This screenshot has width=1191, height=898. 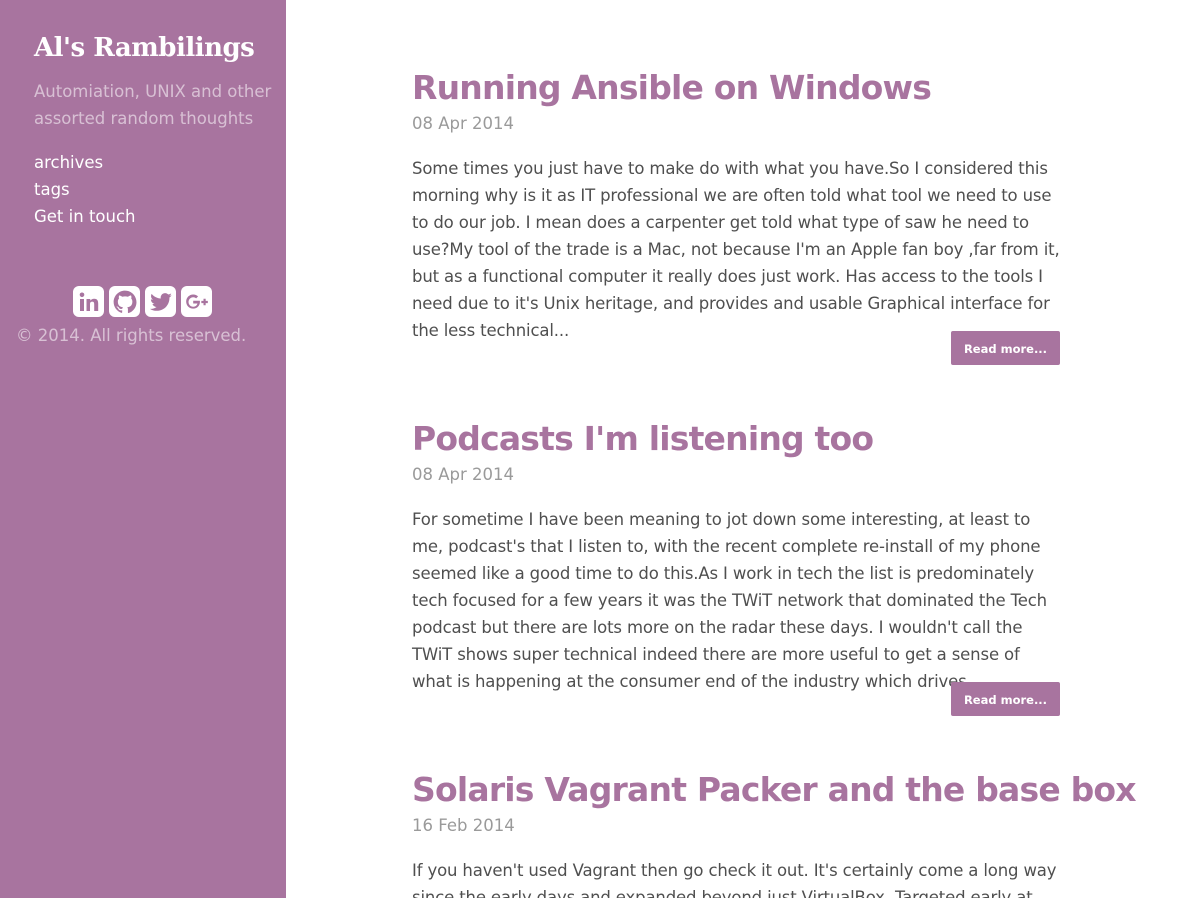 I want to click on copyright-notice: © 2014. All rights reserved., so click(x=131, y=335).